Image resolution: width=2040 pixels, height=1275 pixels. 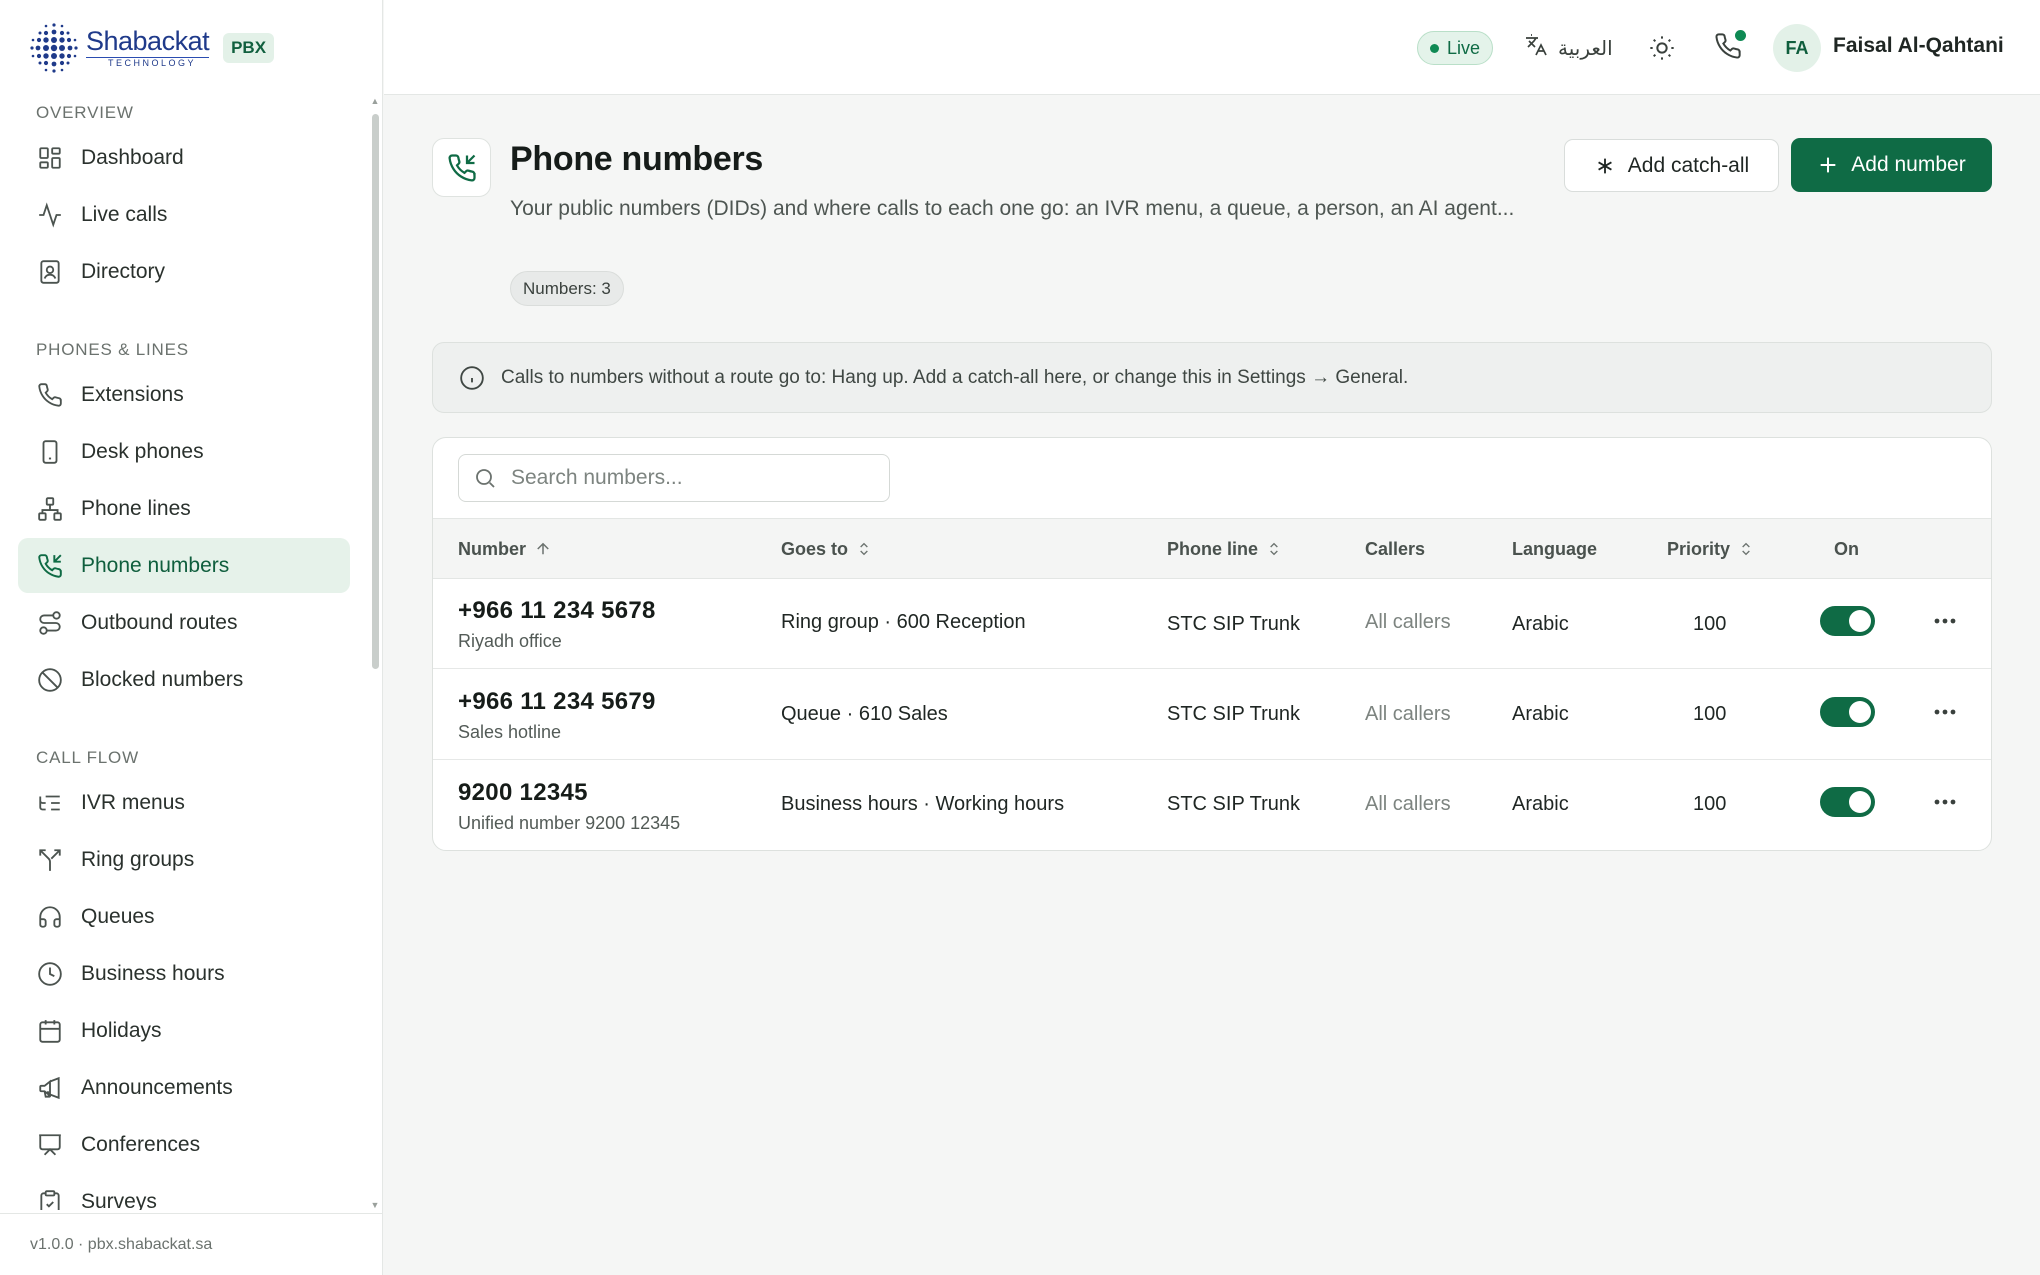 I want to click on language-label: العربية, so click(x=1585, y=48).